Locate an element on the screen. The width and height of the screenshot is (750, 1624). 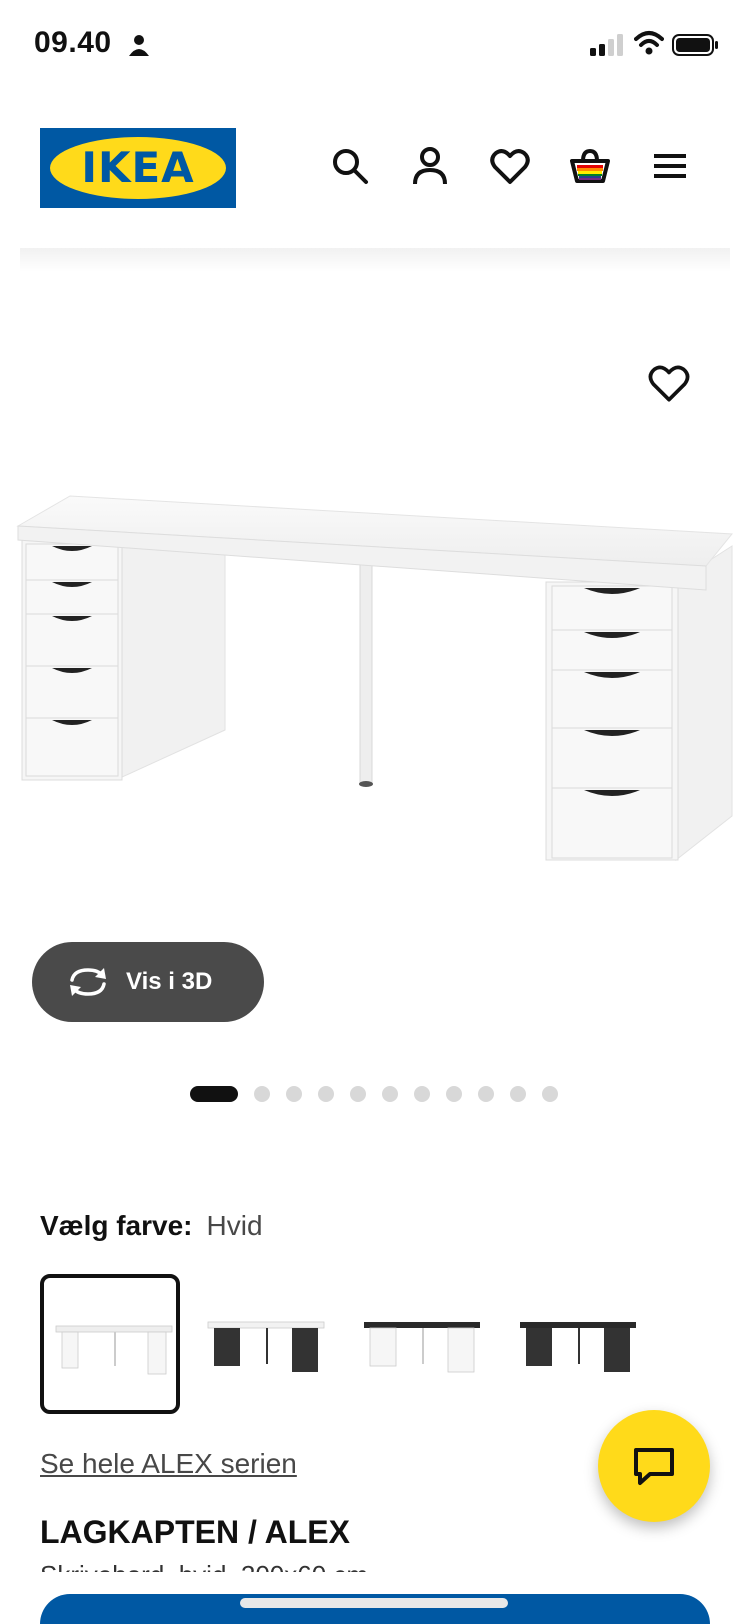
signal-icon is located at coordinates (606, 45).